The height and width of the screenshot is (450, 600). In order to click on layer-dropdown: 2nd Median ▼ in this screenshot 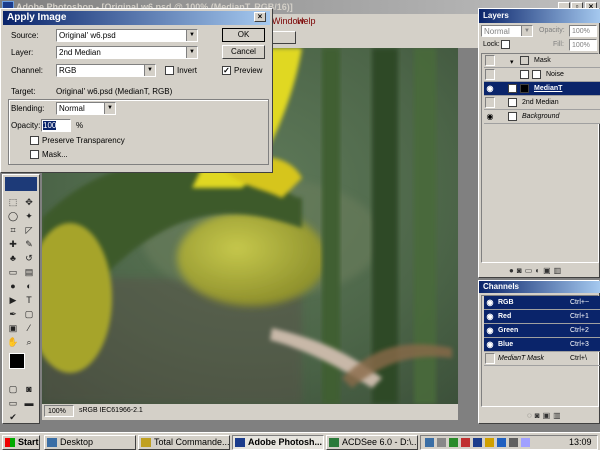, I will do `click(127, 52)`.